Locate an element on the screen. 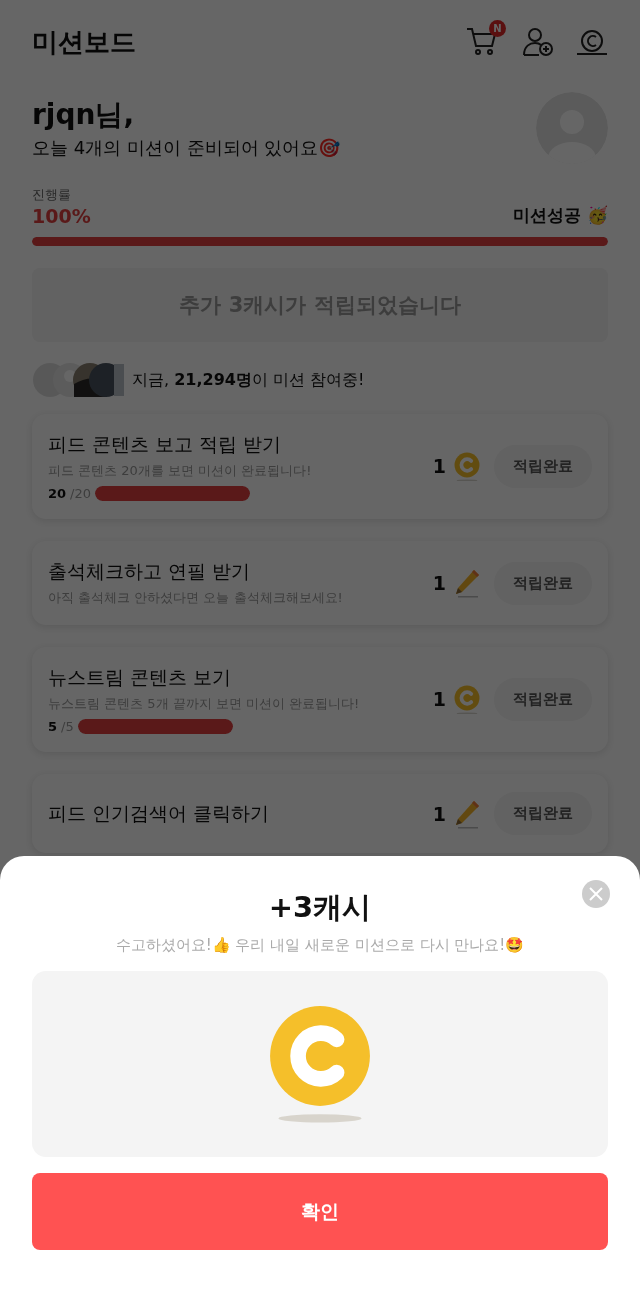 This screenshot has width=640, height=1294. close-icon is located at coordinates (596, 894).